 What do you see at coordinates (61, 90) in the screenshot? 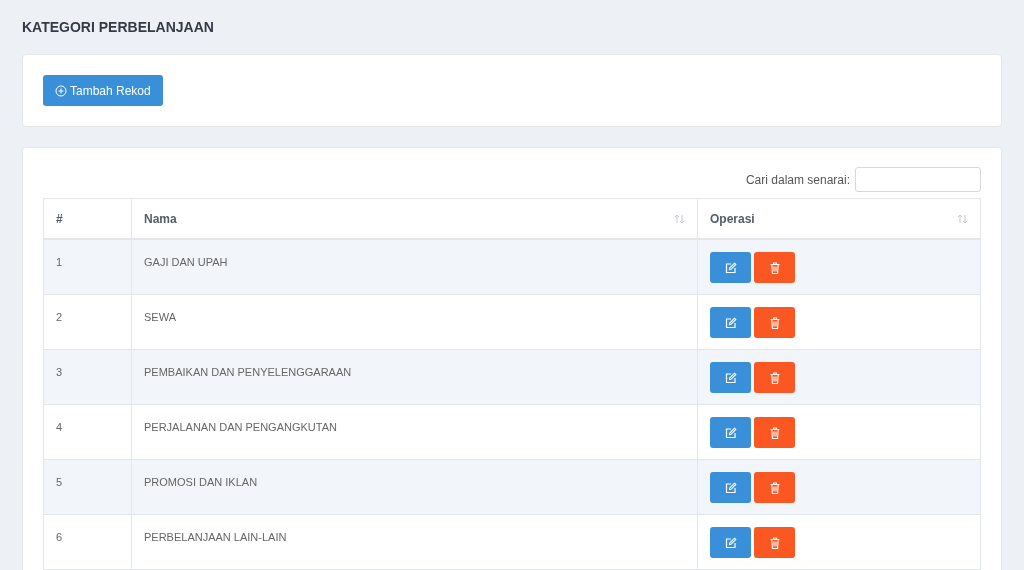
I see `plus-circle-icon` at bounding box center [61, 90].